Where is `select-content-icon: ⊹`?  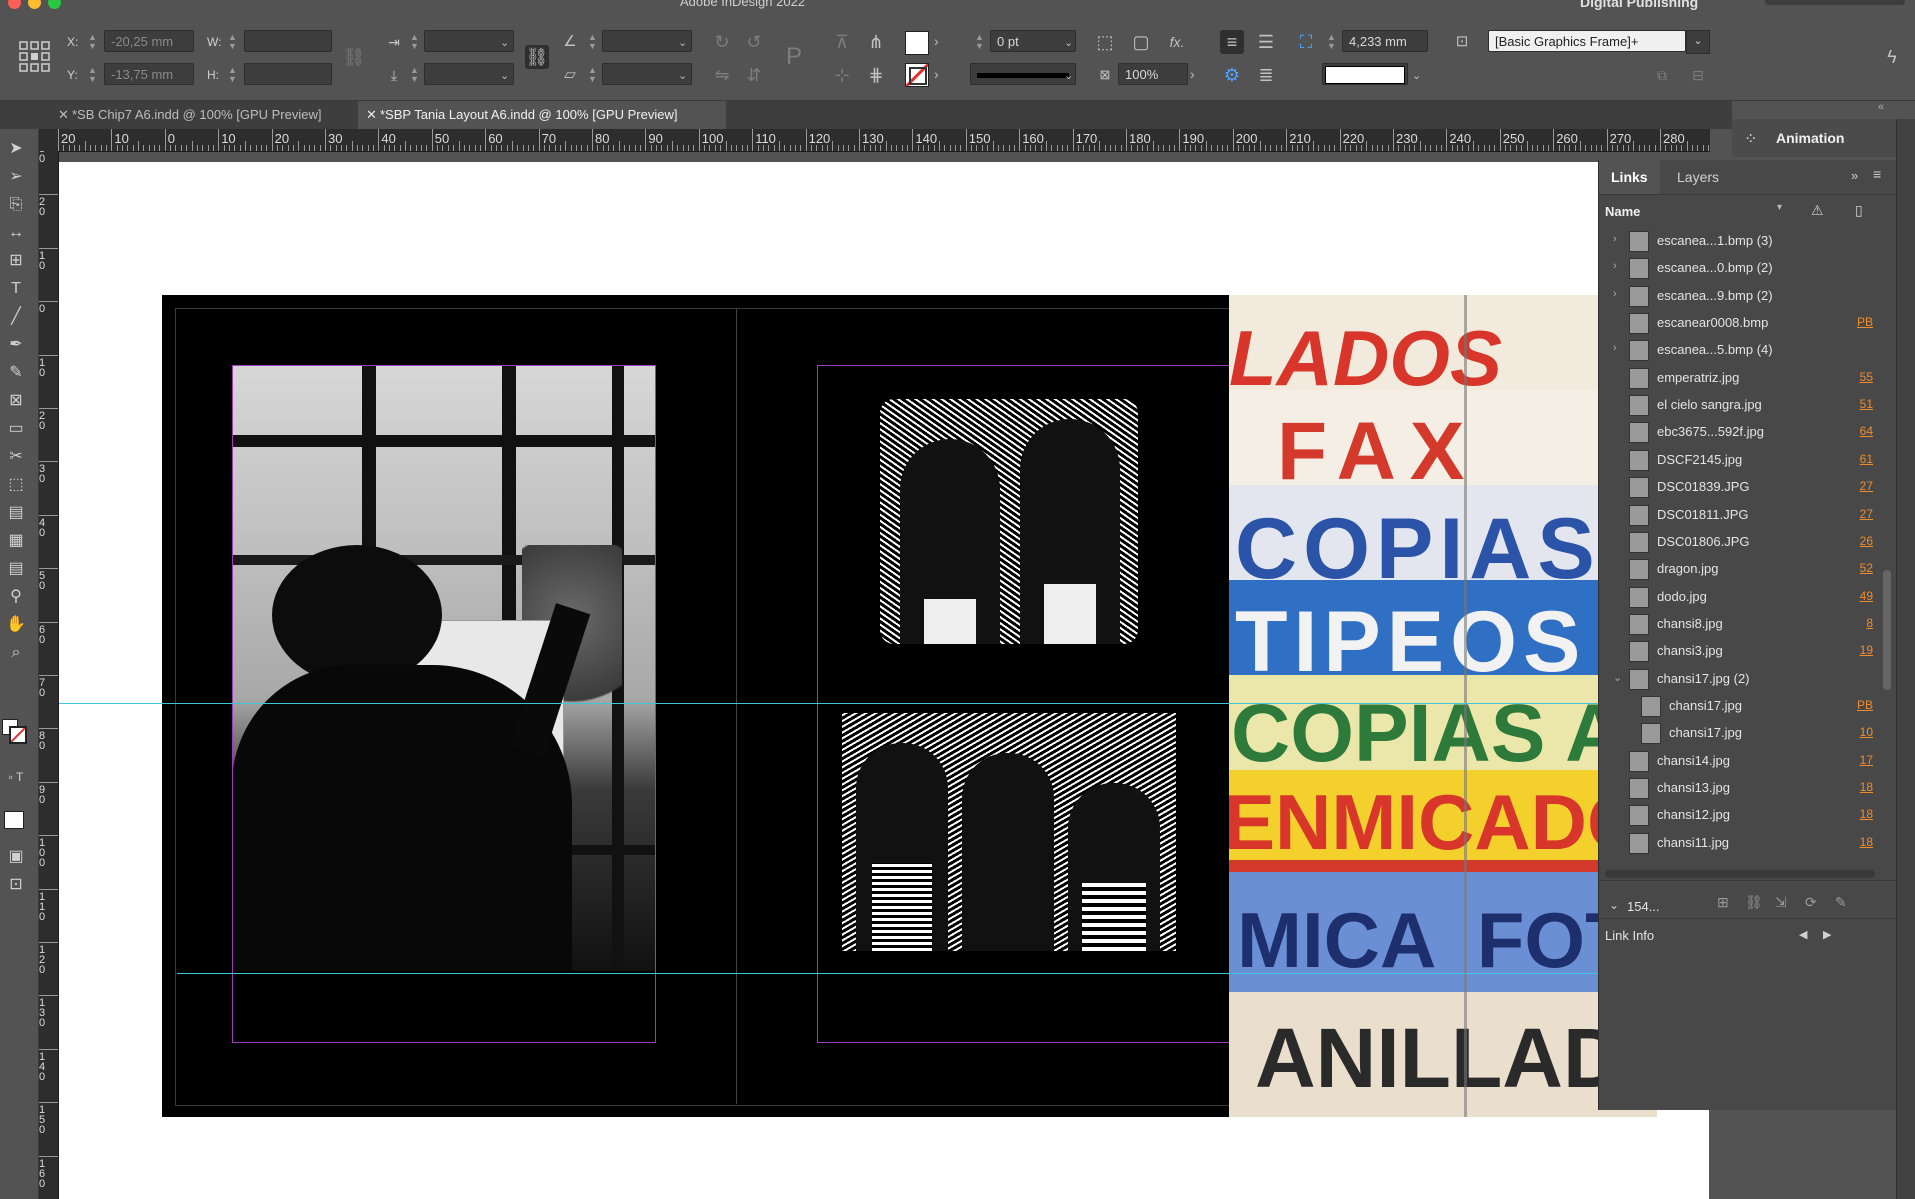
select-content-icon: ⊹ is located at coordinates (842, 75).